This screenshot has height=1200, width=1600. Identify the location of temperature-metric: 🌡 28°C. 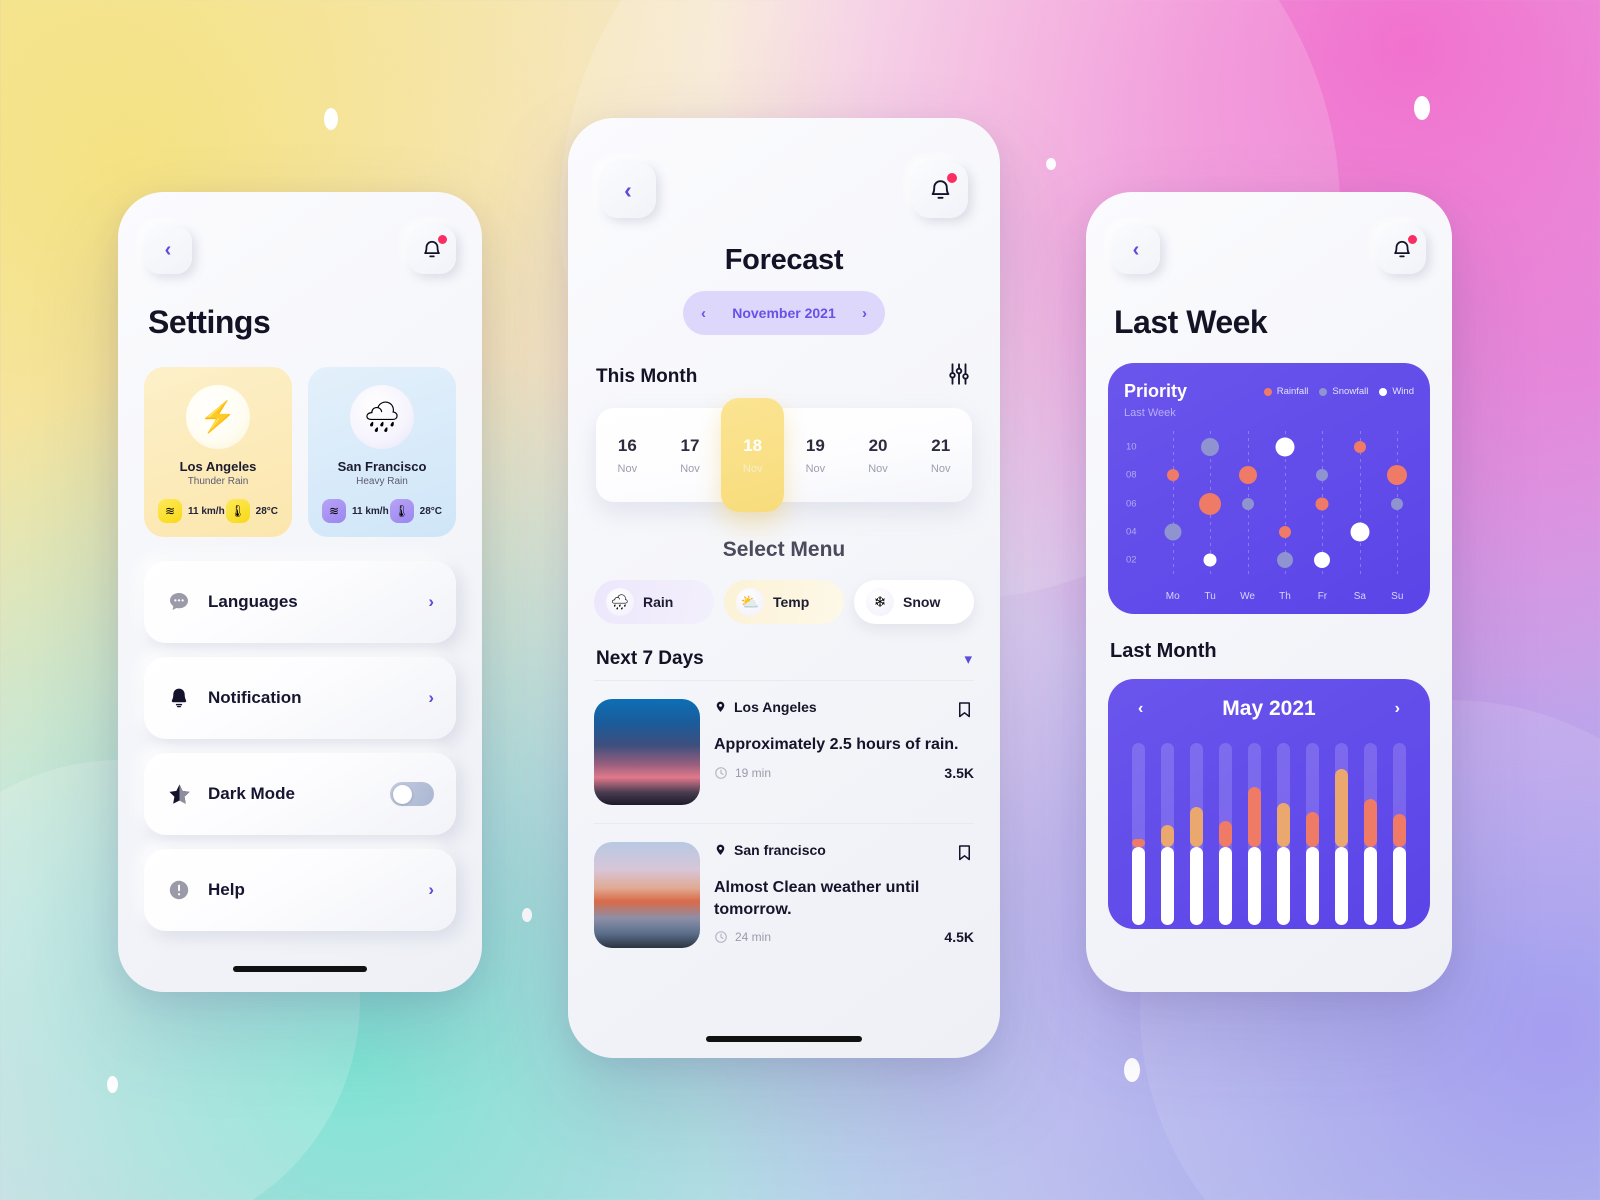
(415, 511).